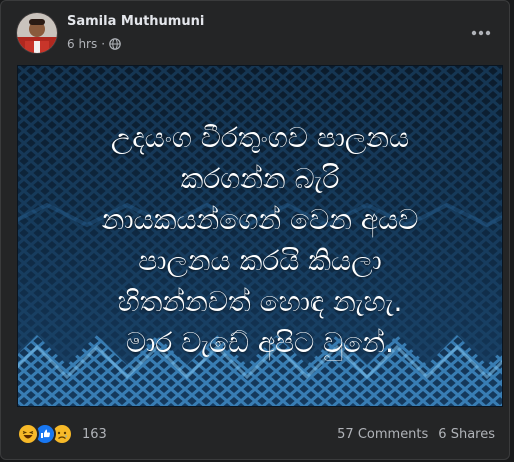  What do you see at coordinates (255, 435) in the screenshot?
I see `post-footer: 163 57 Comments 6 Shares` at bounding box center [255, 435].